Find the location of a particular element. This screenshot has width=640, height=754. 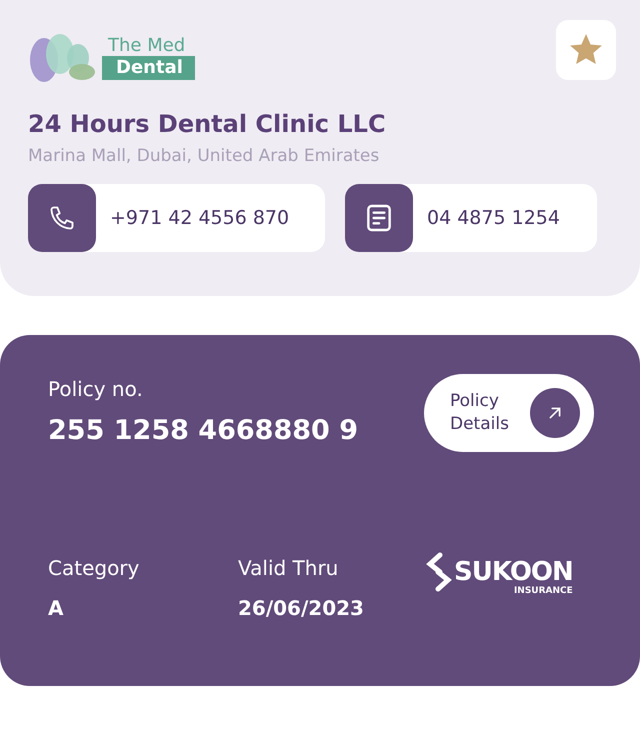

logo-text-banner: Dental is located at coordinates (148, 68).